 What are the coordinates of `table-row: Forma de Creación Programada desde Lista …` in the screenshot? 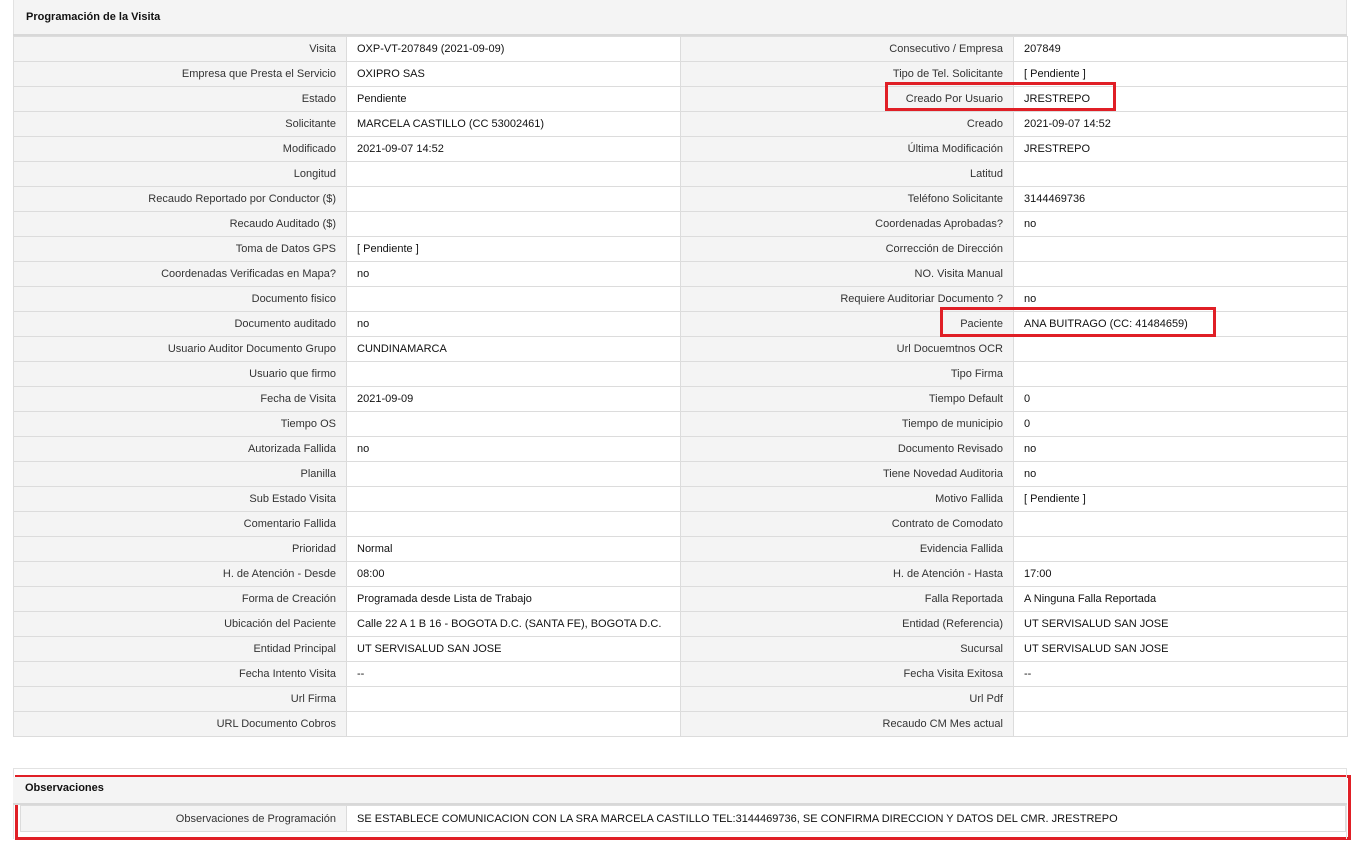 It's located at (680, 599).